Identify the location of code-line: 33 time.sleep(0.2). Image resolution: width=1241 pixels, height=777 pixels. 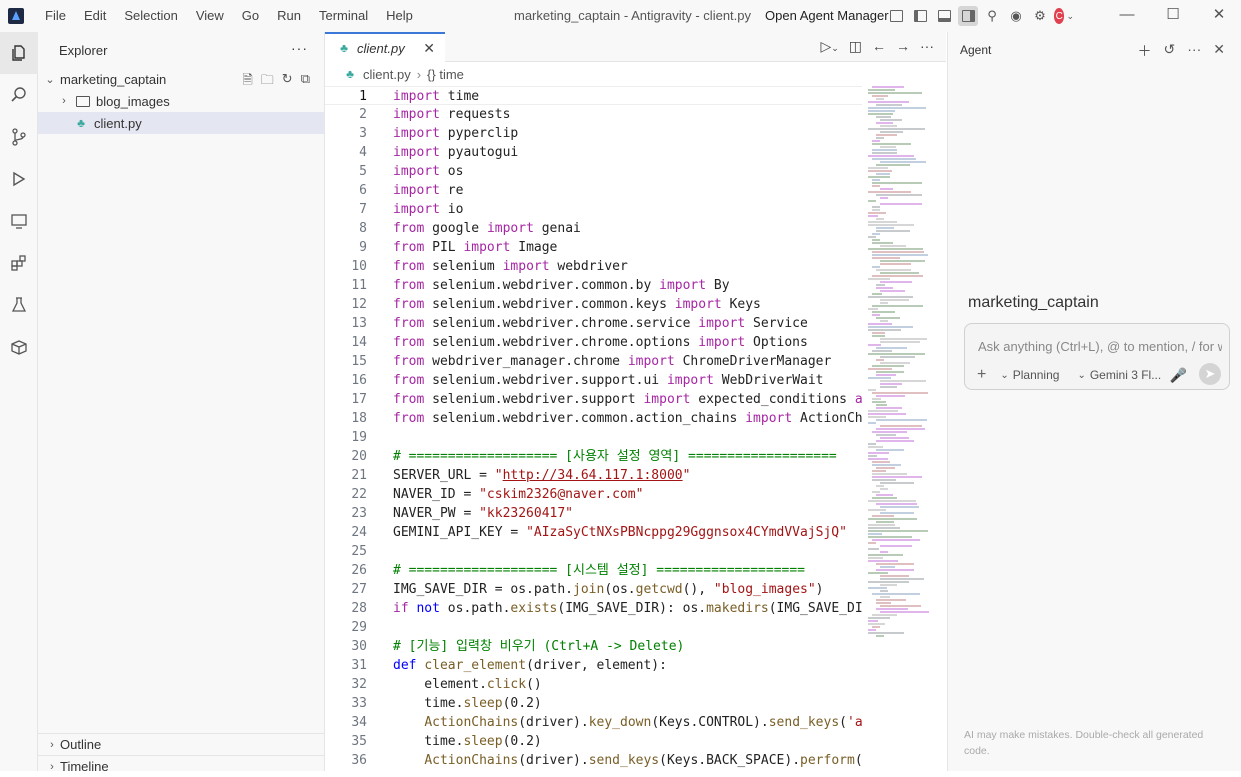
(593, 703).